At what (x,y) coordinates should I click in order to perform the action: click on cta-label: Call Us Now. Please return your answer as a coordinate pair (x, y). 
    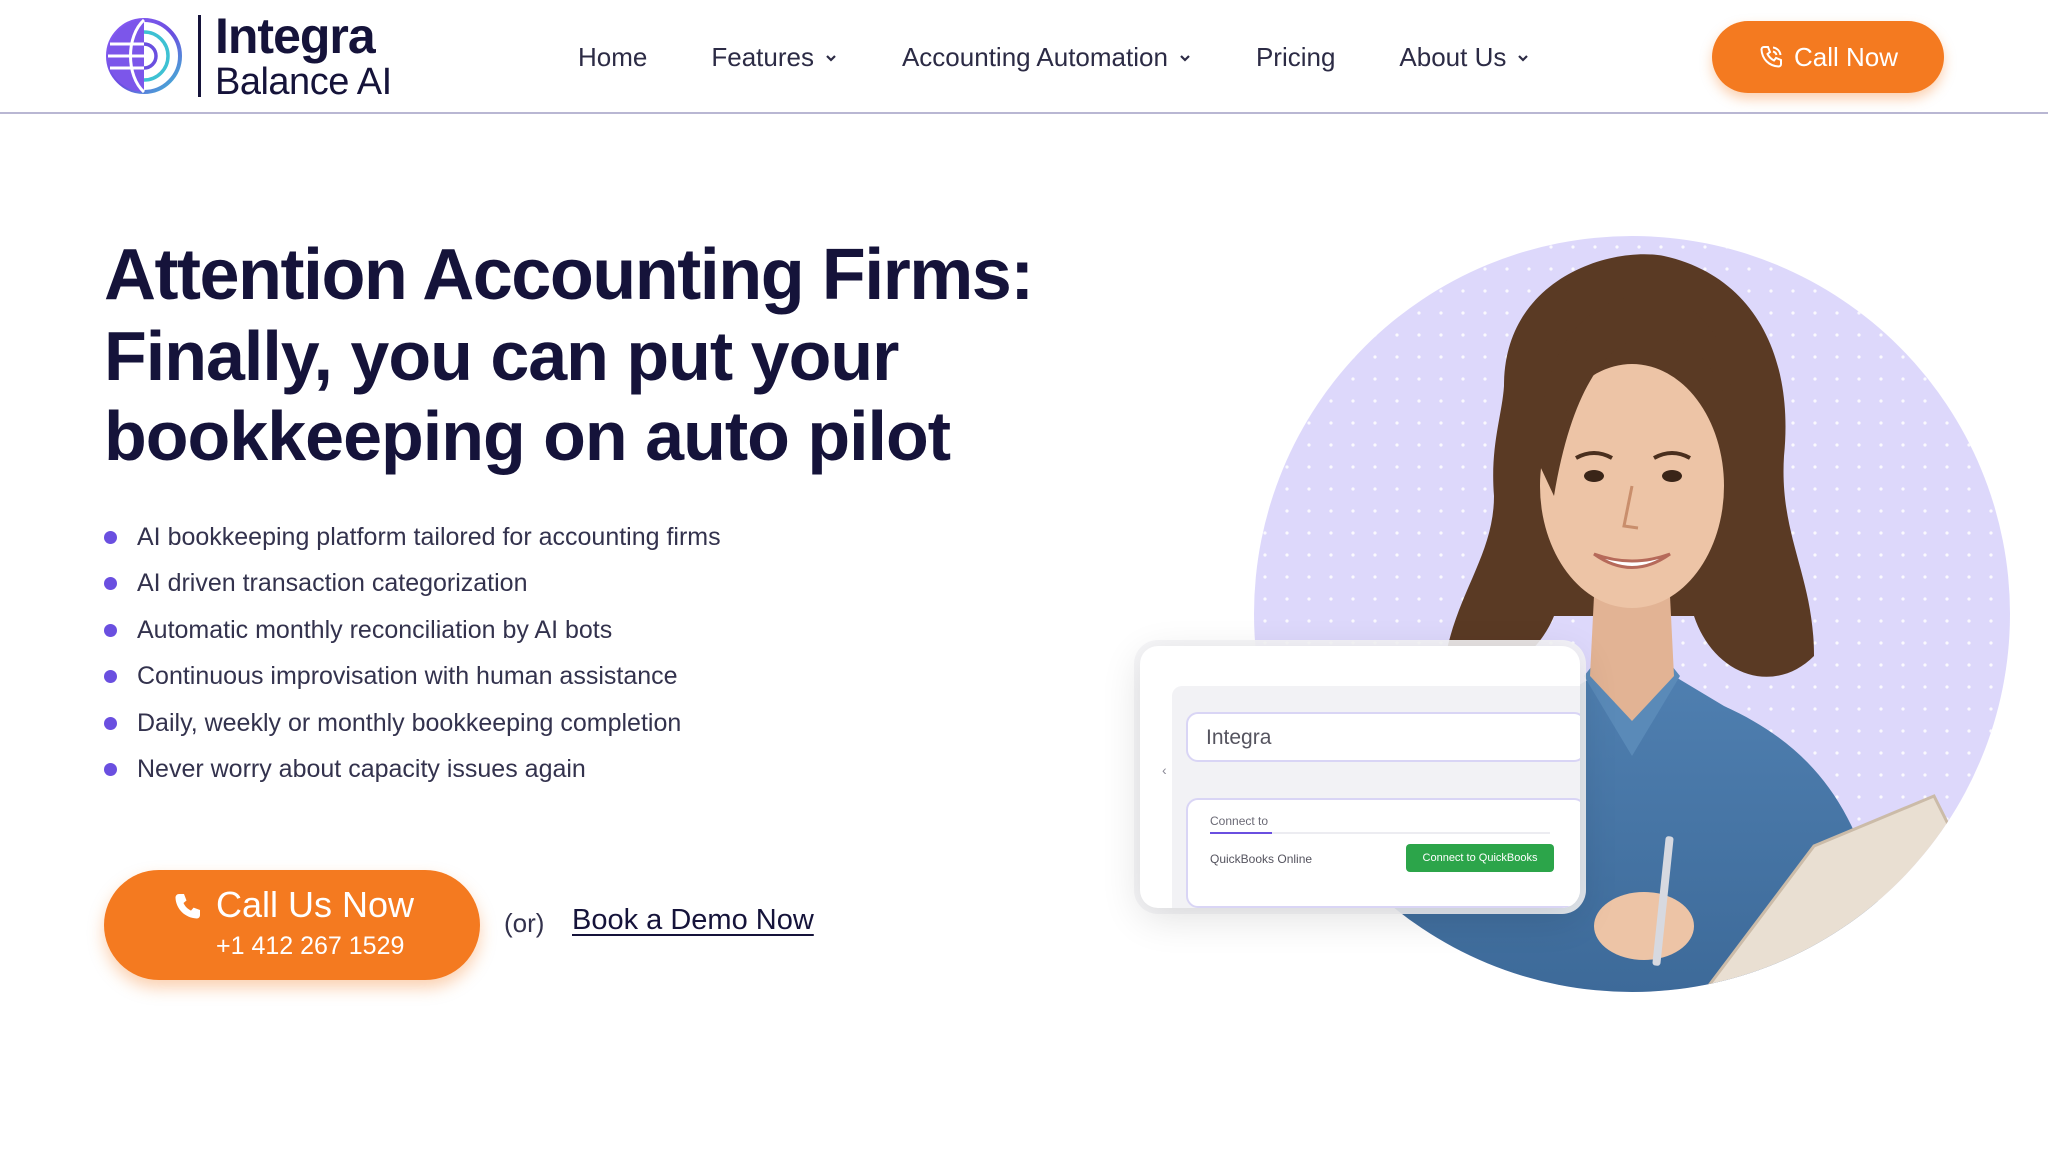
    Looking at the image, I should click on (315, 904).